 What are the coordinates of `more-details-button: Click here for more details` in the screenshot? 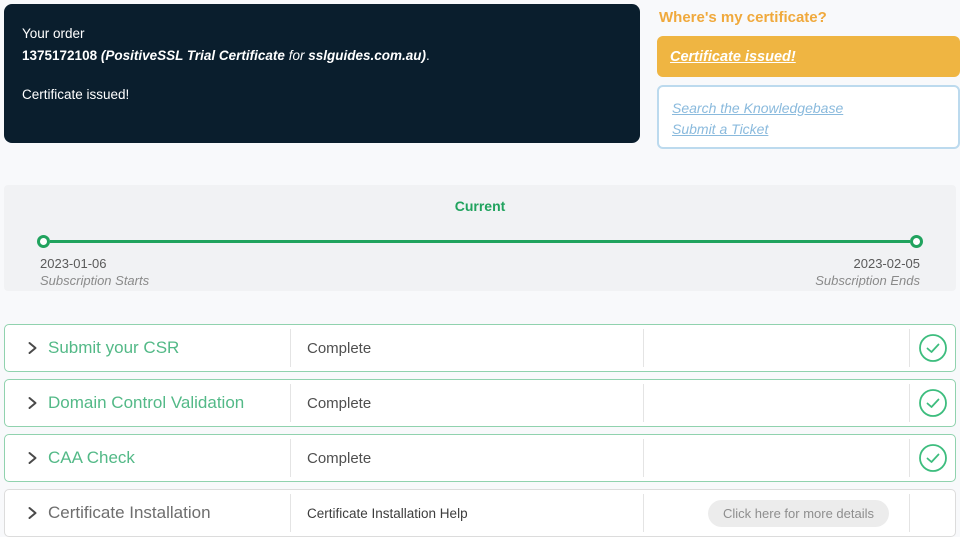 It's located at (798, 513).